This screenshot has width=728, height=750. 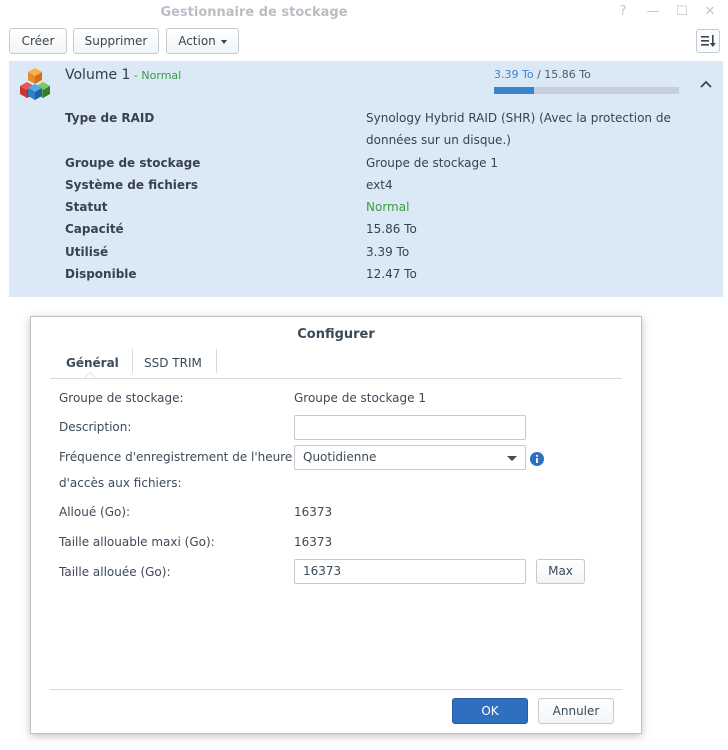 What do you see at coordinates (410, 457) in the screenshot?
I see `frequency-select: Quotidienne` at bounding box center [410, 457].